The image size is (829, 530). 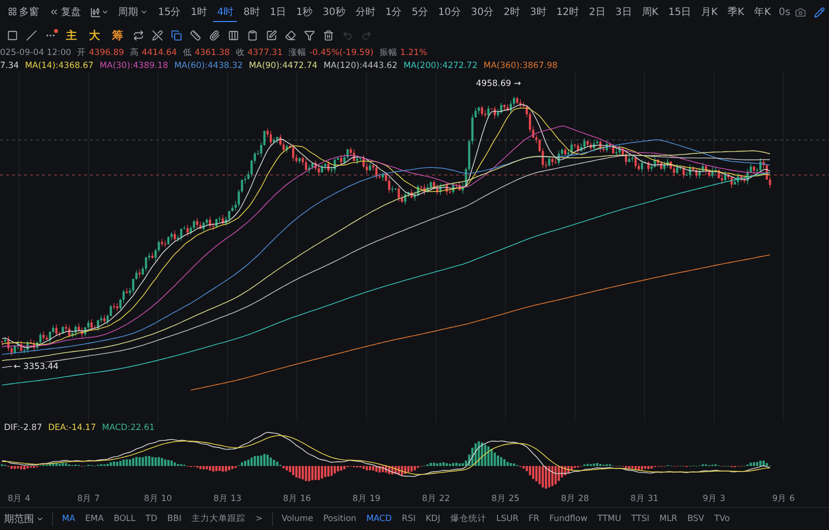 I want to click on ohlc-field: 涨幅 -0.45%(-19.59), so click(x=331, y=52).